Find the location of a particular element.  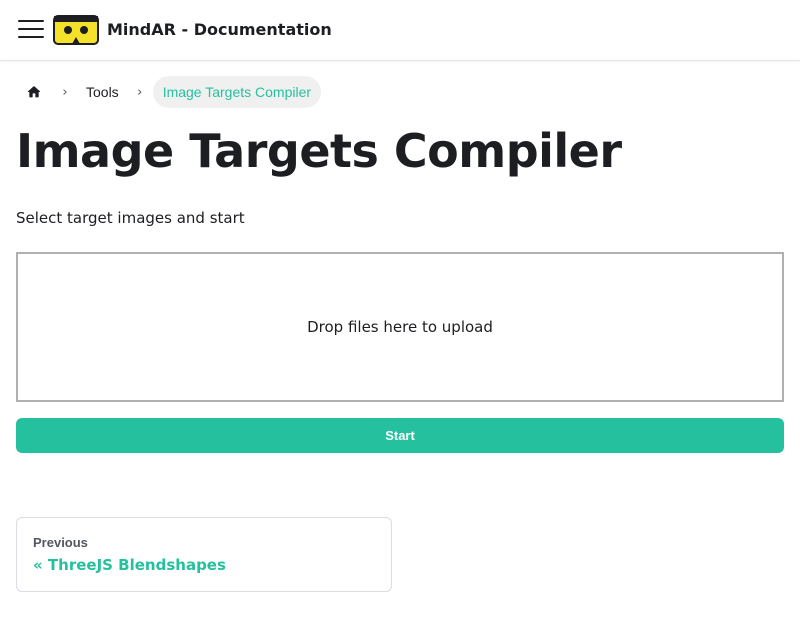

breadcrumb-item-tools: Tools is located at coordinates (102, 92).